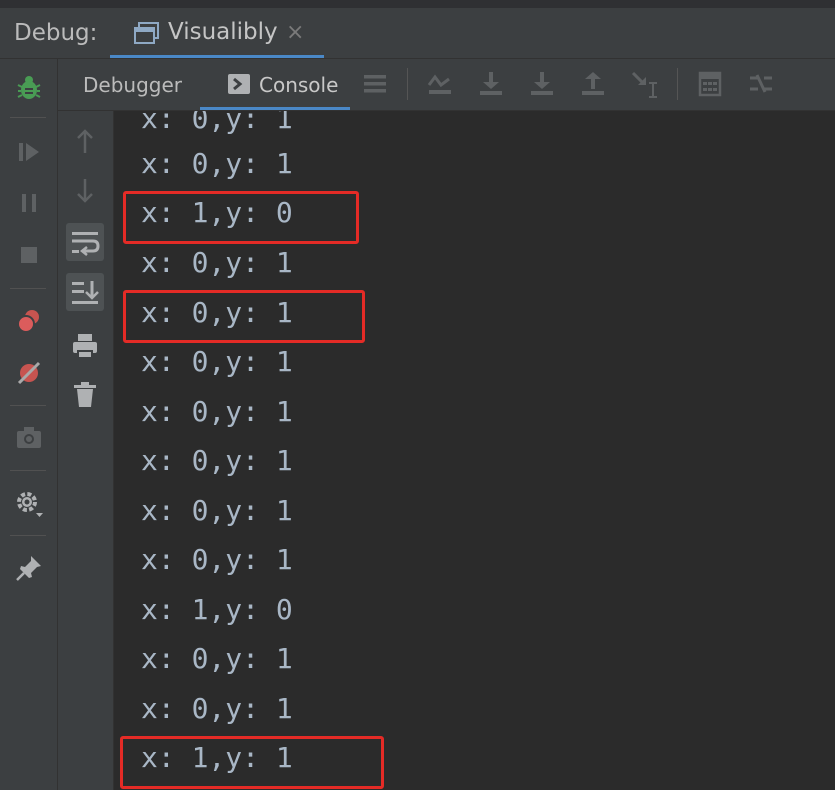 This screenshot has width=835, height=790. What do you see at coordinates (29, 373) in the screenshot?
I see `mute-breakpoints-icon` at bounding box center [29, 373].